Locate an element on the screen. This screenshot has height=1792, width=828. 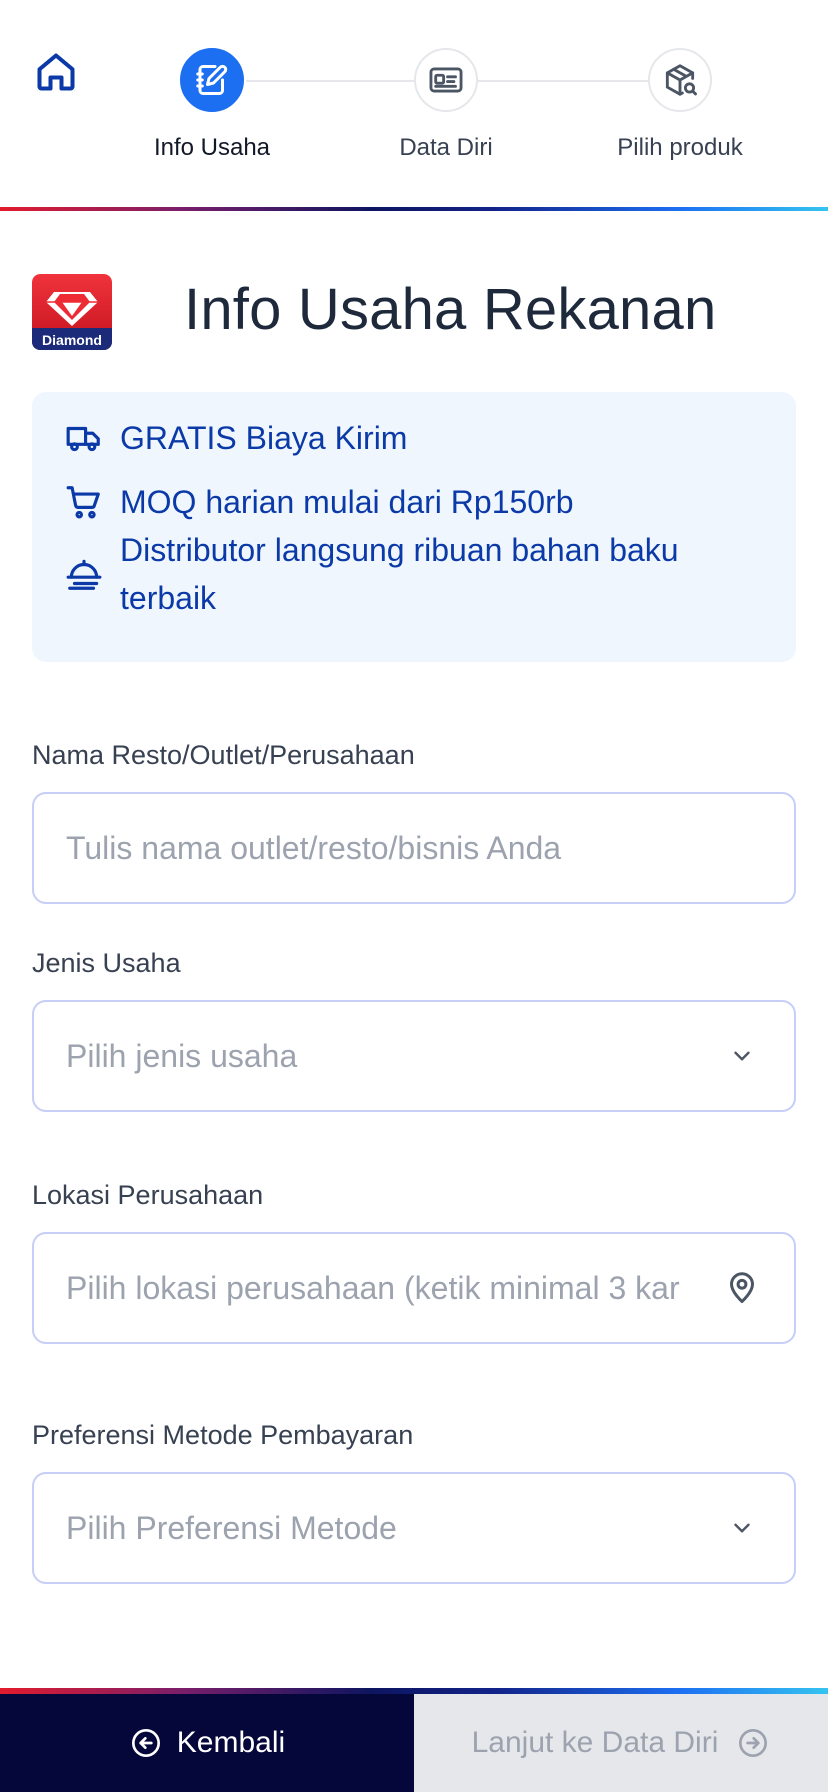
brand-gradient-divider is located at coordinates (414, 209).